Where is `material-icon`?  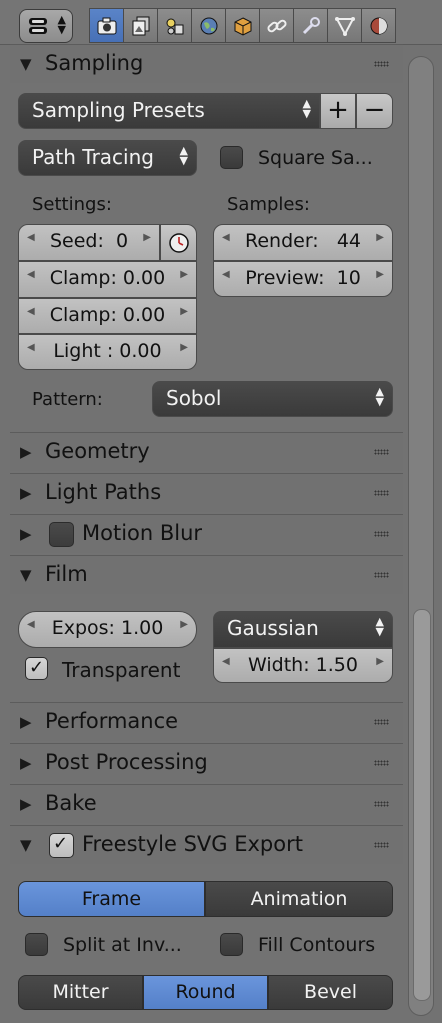
material-icon is located at coordinates (378, 25).